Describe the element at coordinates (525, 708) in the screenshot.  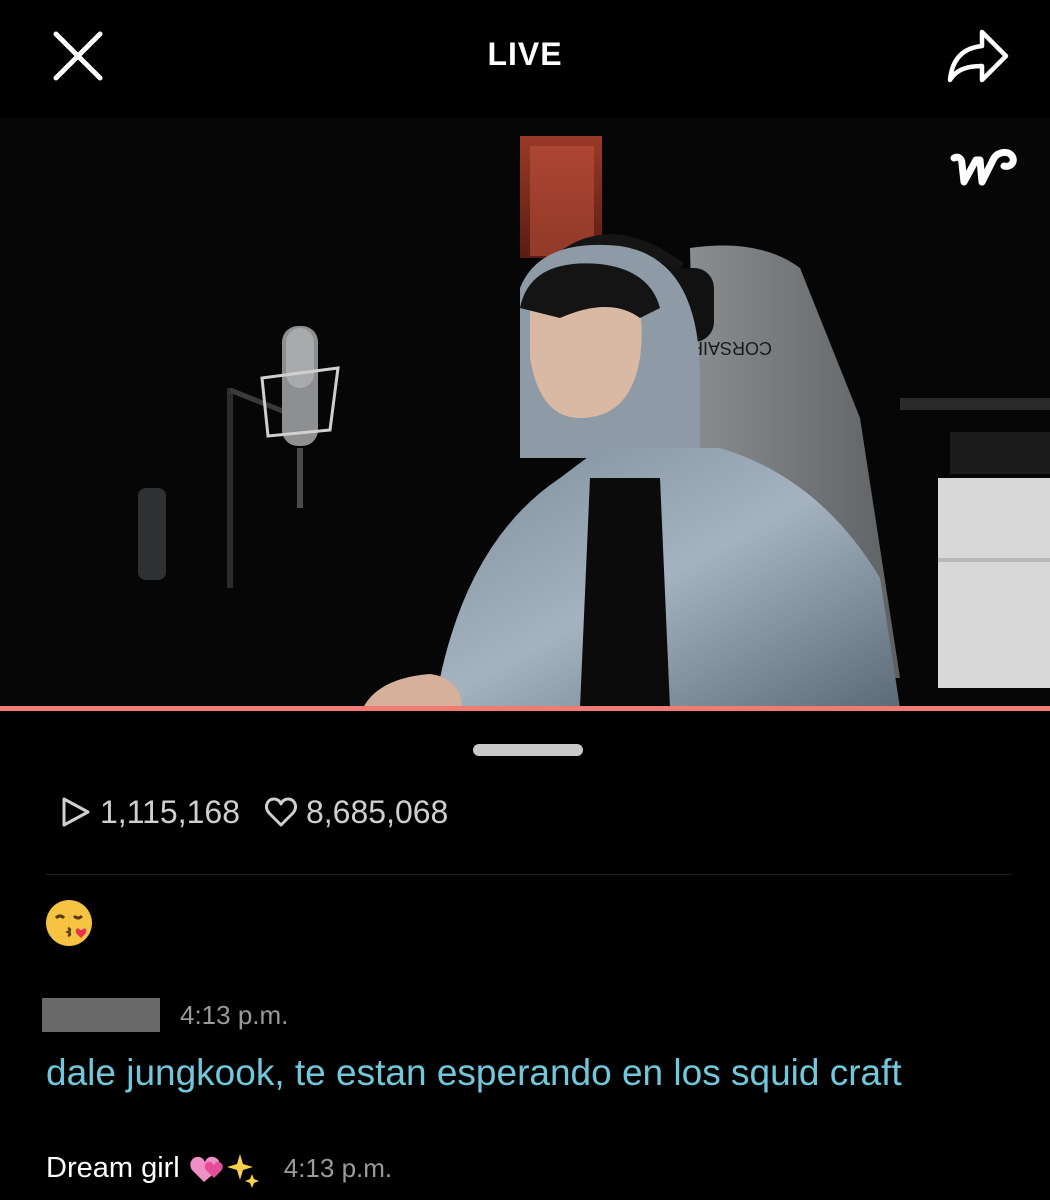
I see `video-progress-bar` at that location.